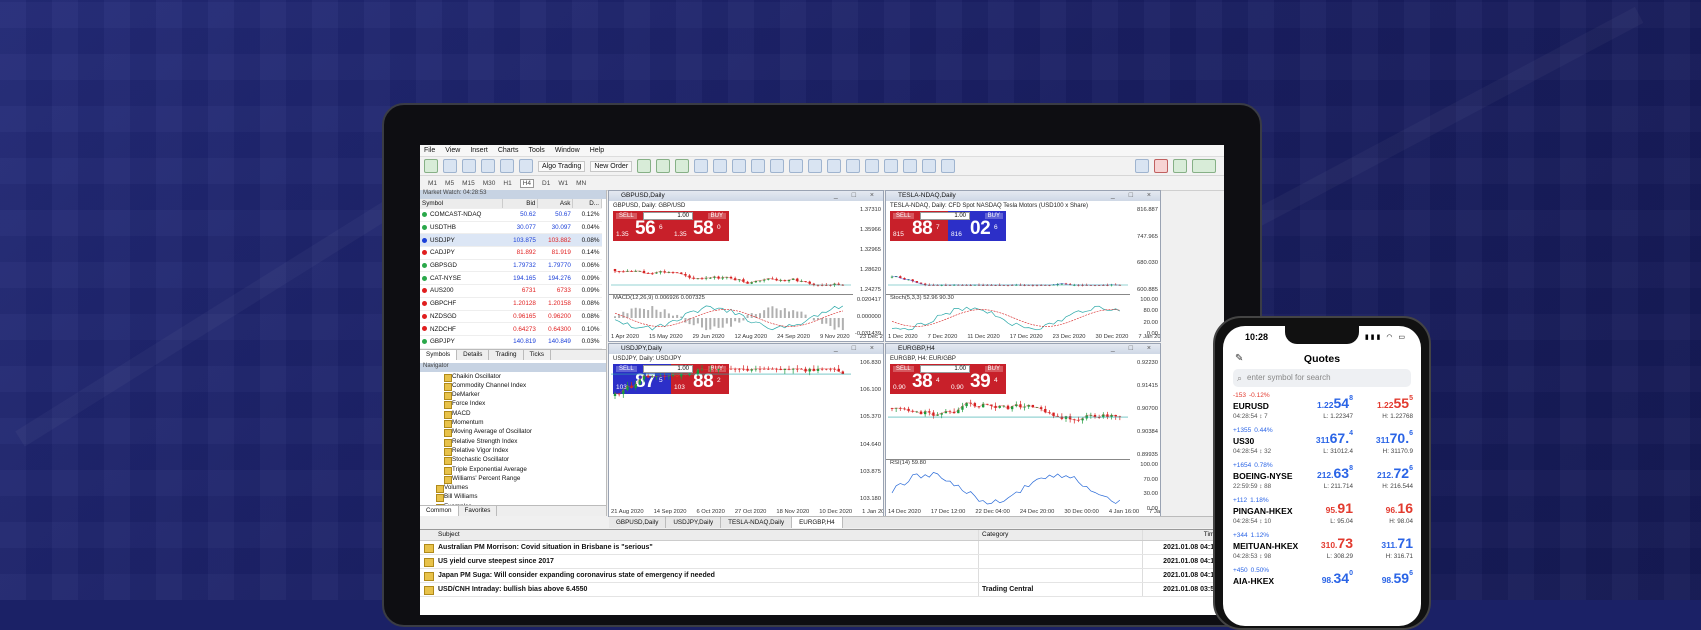 The width and height of the screenshot is (1701, 630). Describe the element at coordinates (452, 150) in the screenshot. I see `menu-view: View` at that location.